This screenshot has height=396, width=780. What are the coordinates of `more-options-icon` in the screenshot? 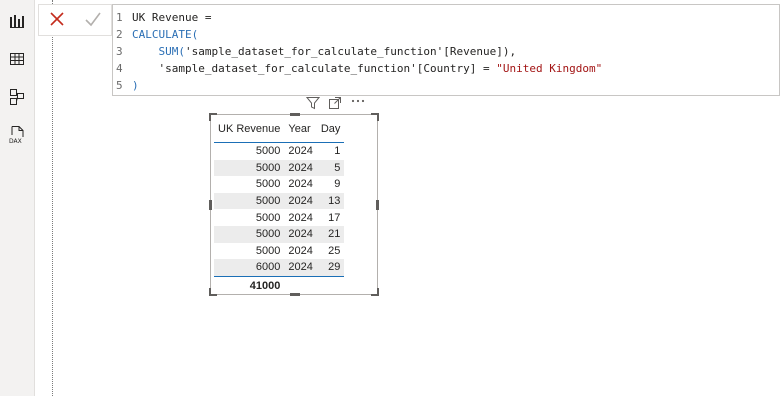 It's located at (358, 100).